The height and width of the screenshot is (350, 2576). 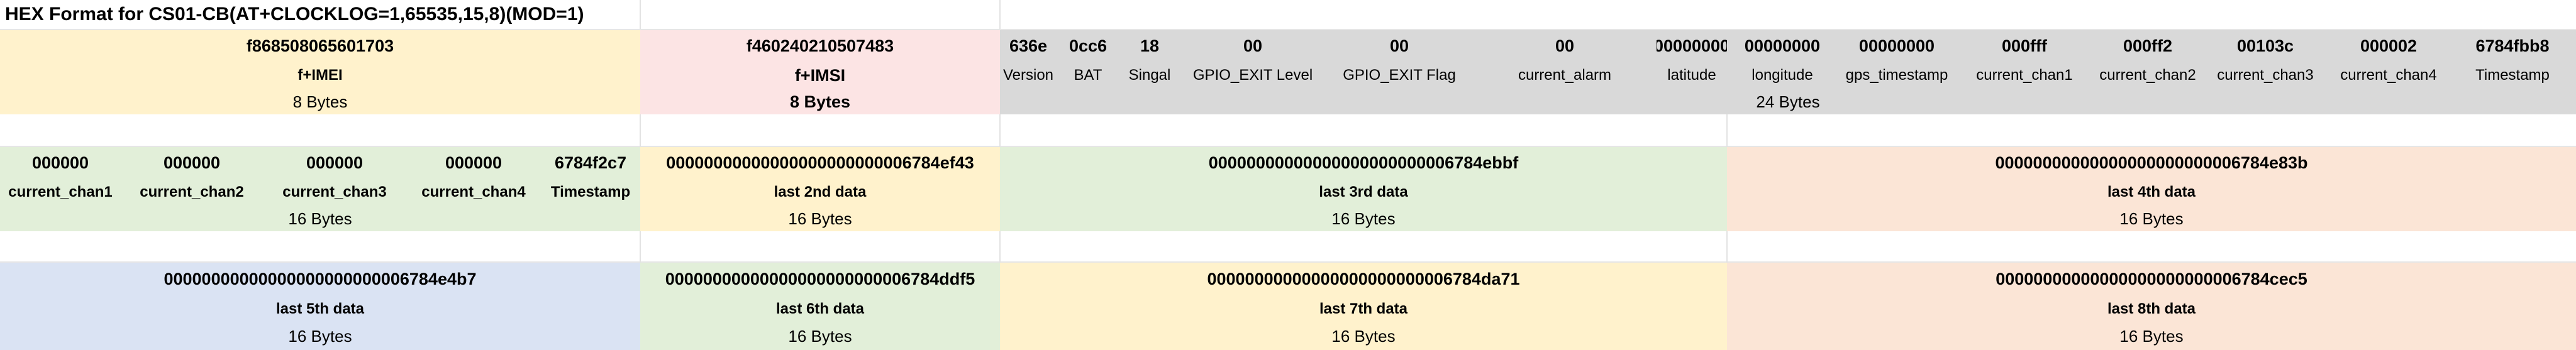 What do you see at coordinates (2388, 46) in the screenshot?
I see `field-value: 000002` at bounding box center [2388, 46].